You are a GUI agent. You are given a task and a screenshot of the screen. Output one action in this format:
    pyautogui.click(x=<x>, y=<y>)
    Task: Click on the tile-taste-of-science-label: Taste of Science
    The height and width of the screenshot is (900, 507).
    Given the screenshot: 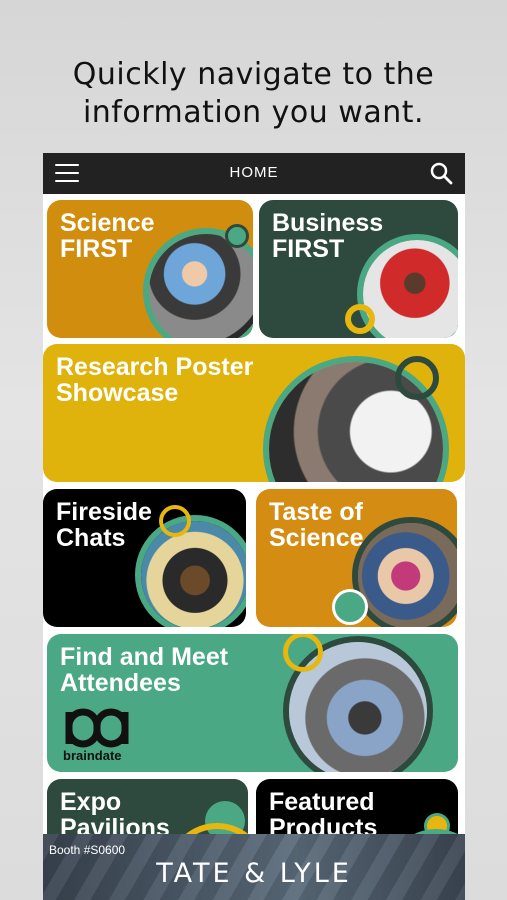 What is the action you would take?
    pyautogui.click(x=316, y=525)
    